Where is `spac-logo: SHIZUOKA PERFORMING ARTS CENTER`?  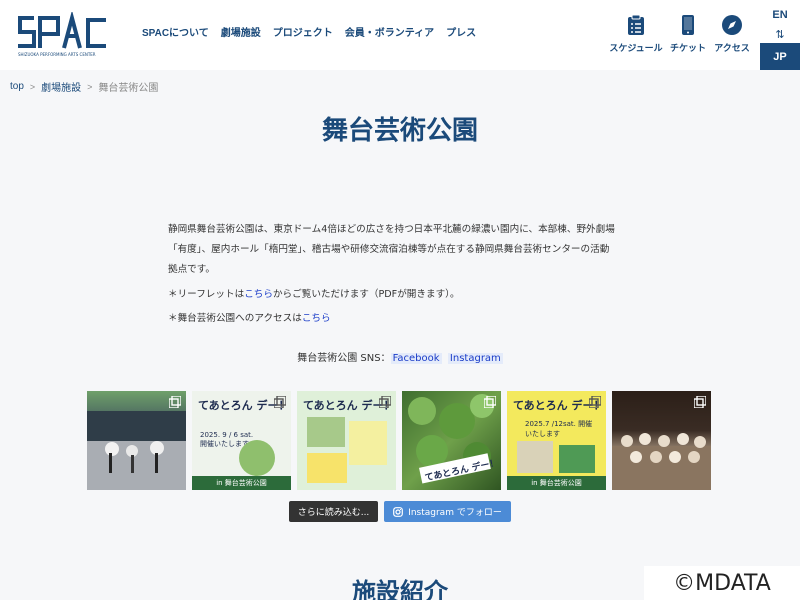
spac-logo: SHIZUOKA PERFORMING ARTS CENTER is located at coordinates (70, 35).